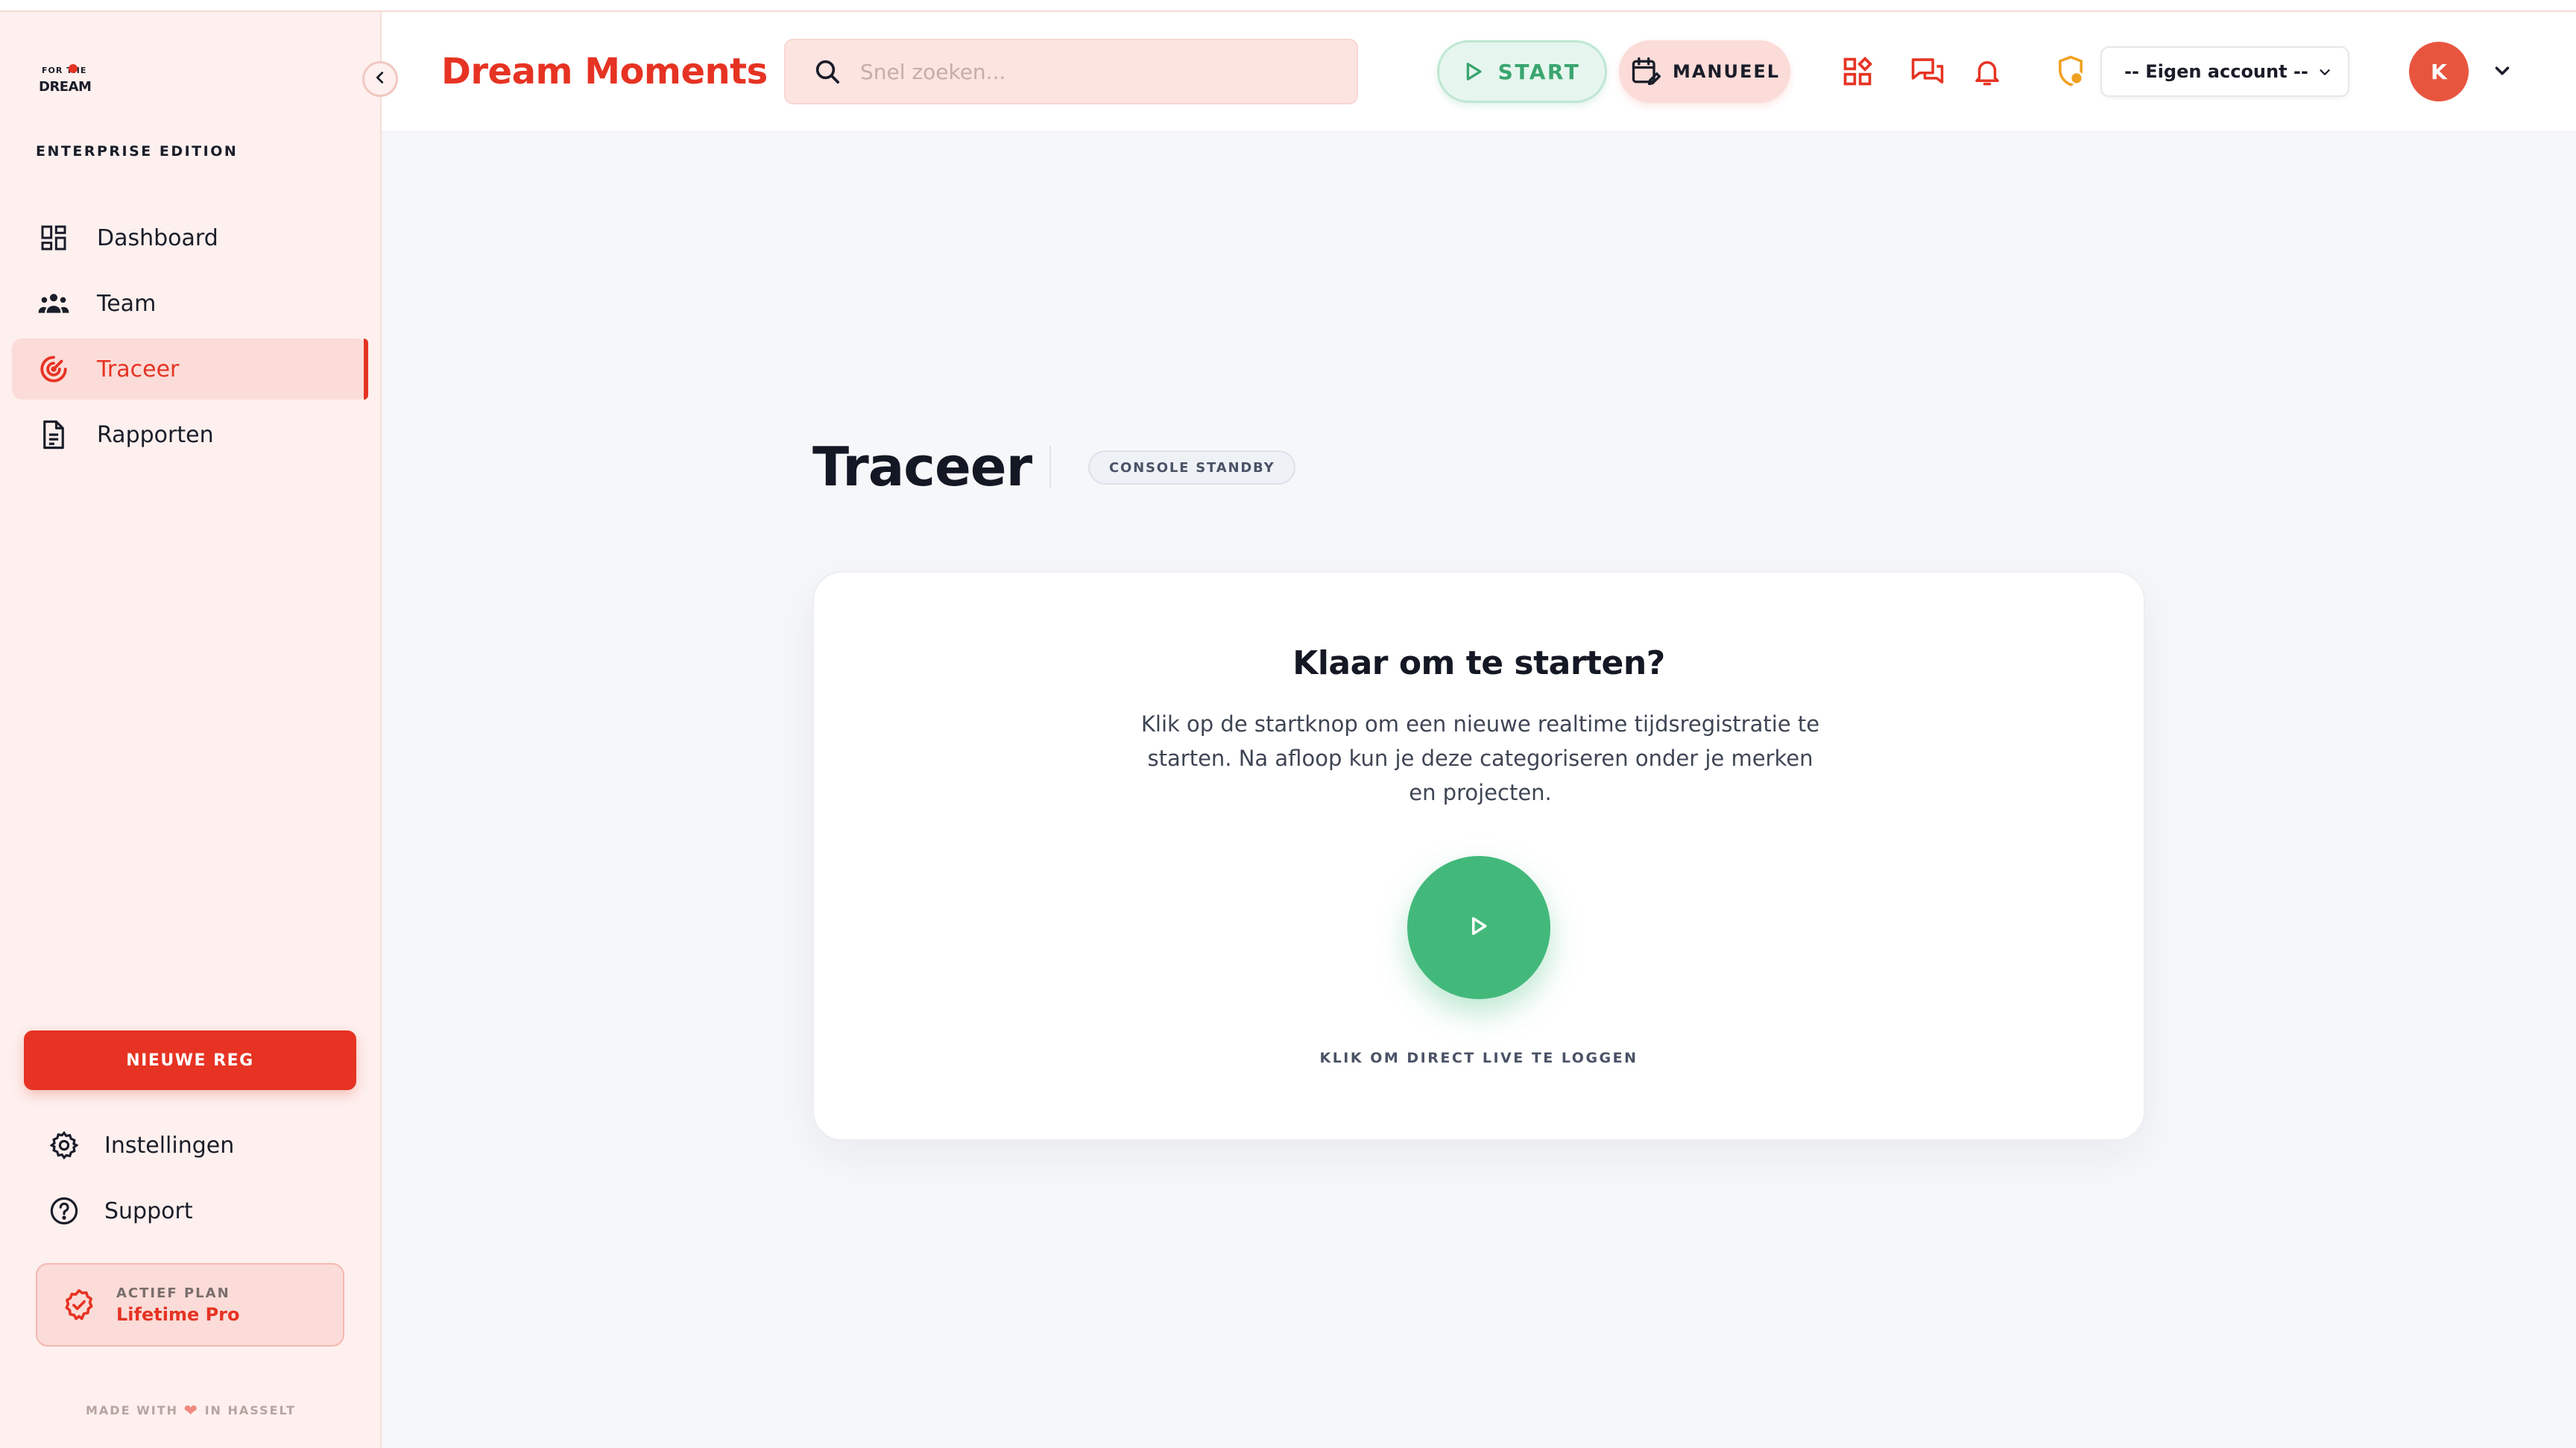  I want to click on collapse-sidebar-button, so click(380, 79).